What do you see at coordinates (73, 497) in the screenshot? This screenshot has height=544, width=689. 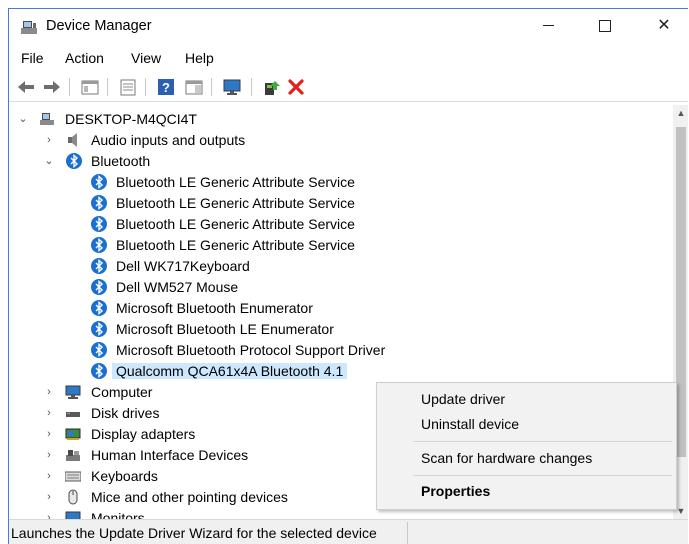 I see `mouse-icon` at bounding box center [73, 497].